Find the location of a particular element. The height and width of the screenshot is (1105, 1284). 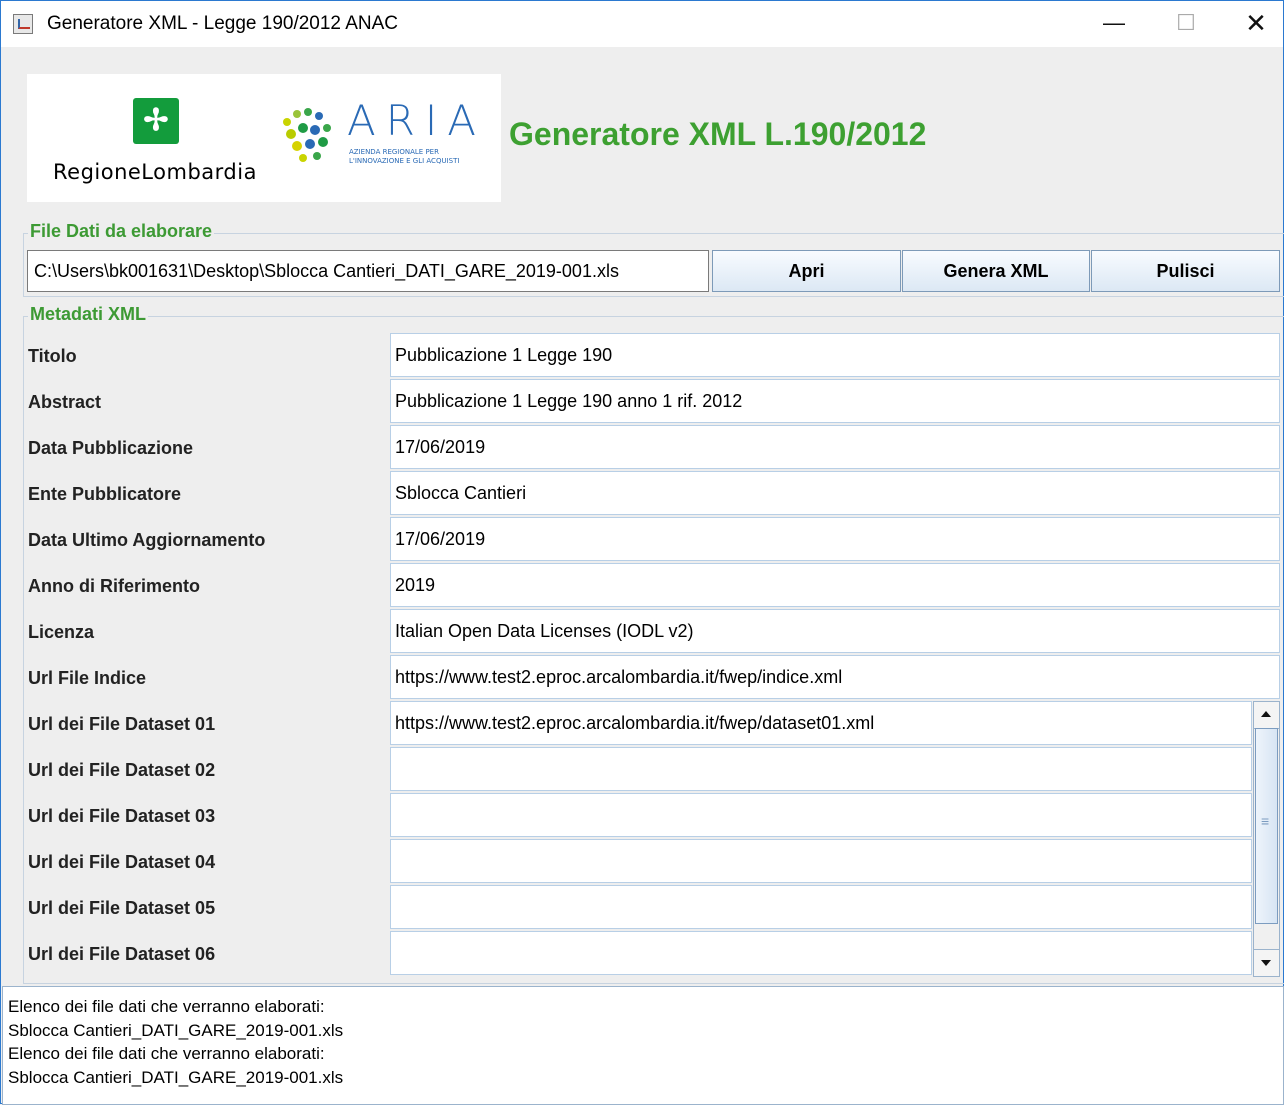

label-anno-riferimento: Anno di Riferimento is located at coordinates (114, 586).